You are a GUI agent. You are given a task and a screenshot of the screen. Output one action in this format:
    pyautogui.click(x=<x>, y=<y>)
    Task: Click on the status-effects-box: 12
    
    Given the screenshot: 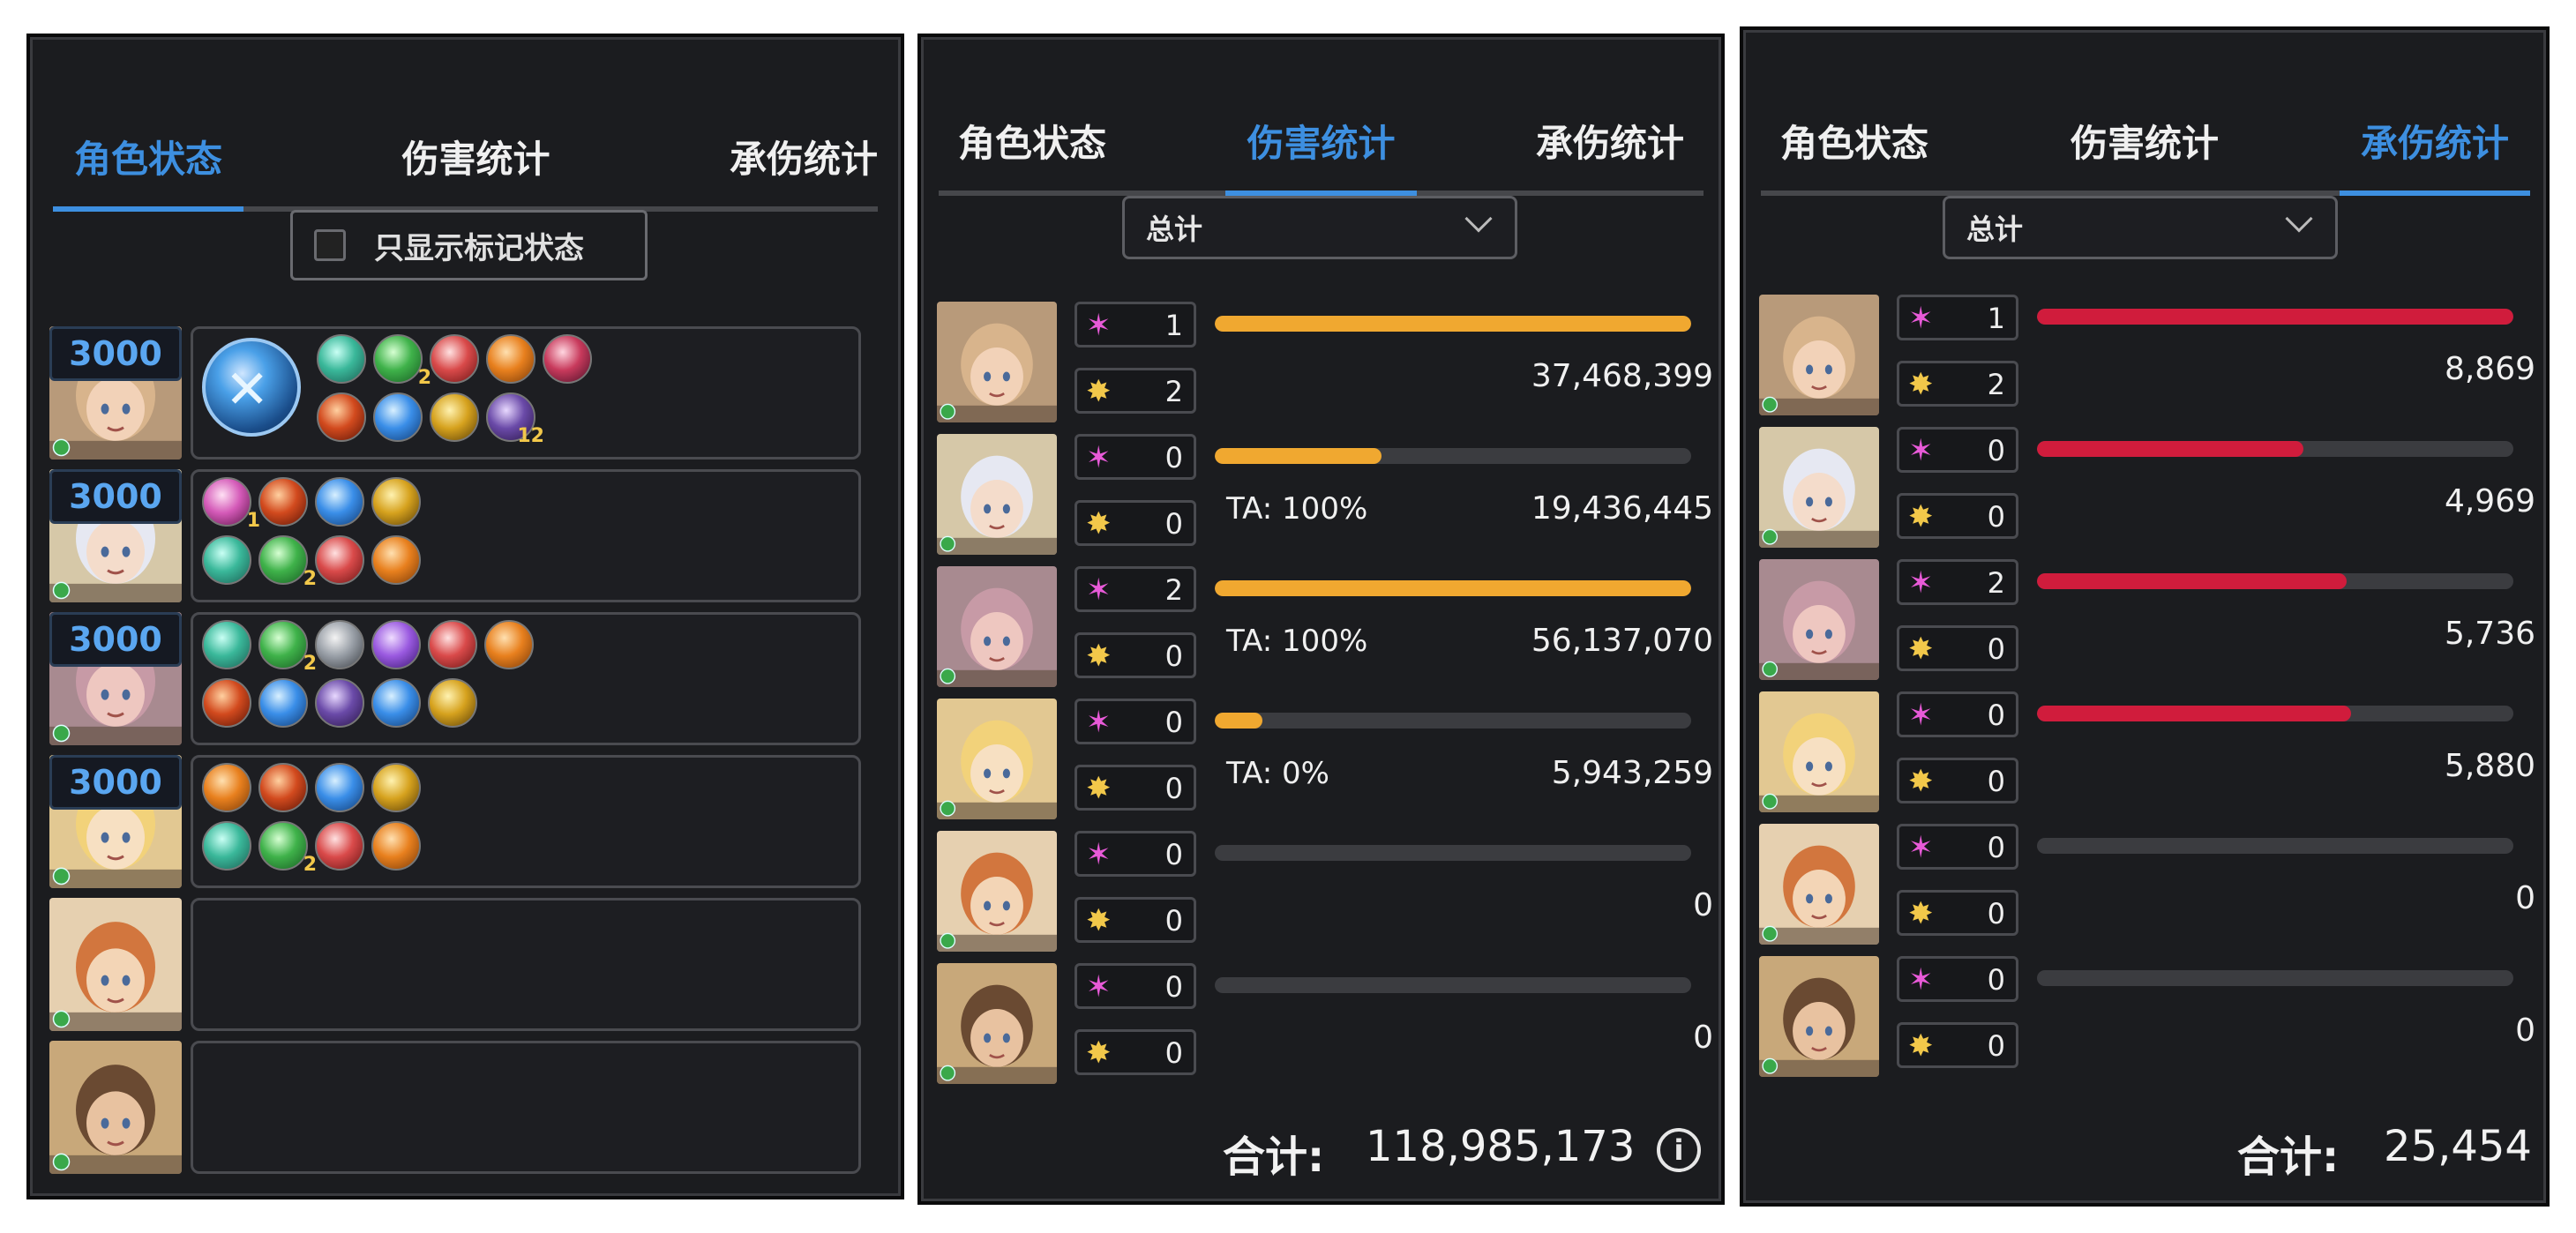 What is the action you would take?
    pyautogui.click(x=526, y=535)
    